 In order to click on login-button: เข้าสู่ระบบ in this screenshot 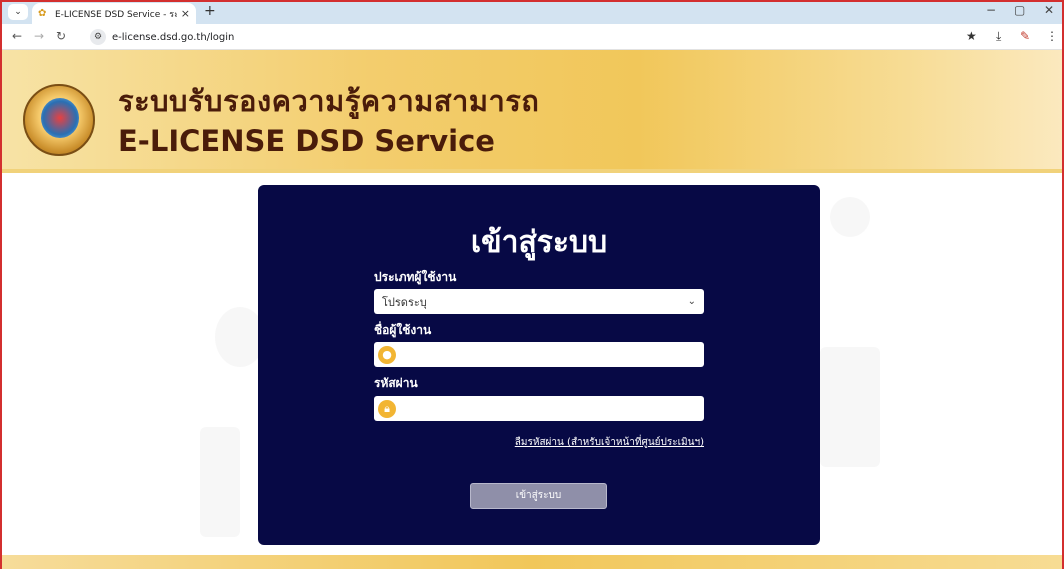, I will do `click(538, 496)`.